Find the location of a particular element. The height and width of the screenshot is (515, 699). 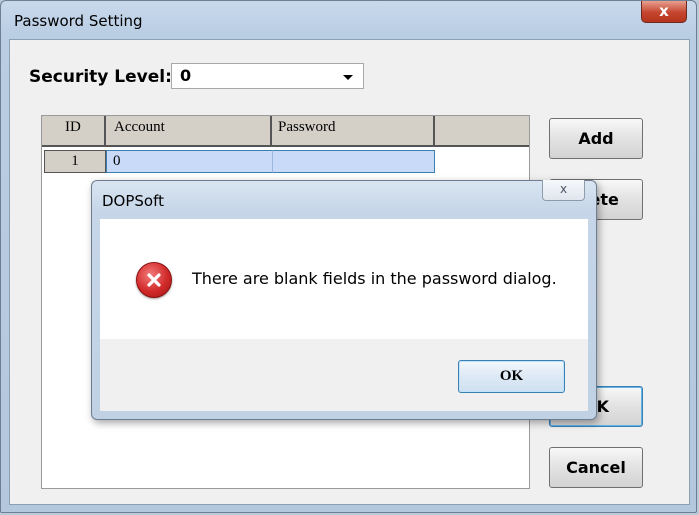

row-id-cell: 1 is located at coordinates (75, 161).